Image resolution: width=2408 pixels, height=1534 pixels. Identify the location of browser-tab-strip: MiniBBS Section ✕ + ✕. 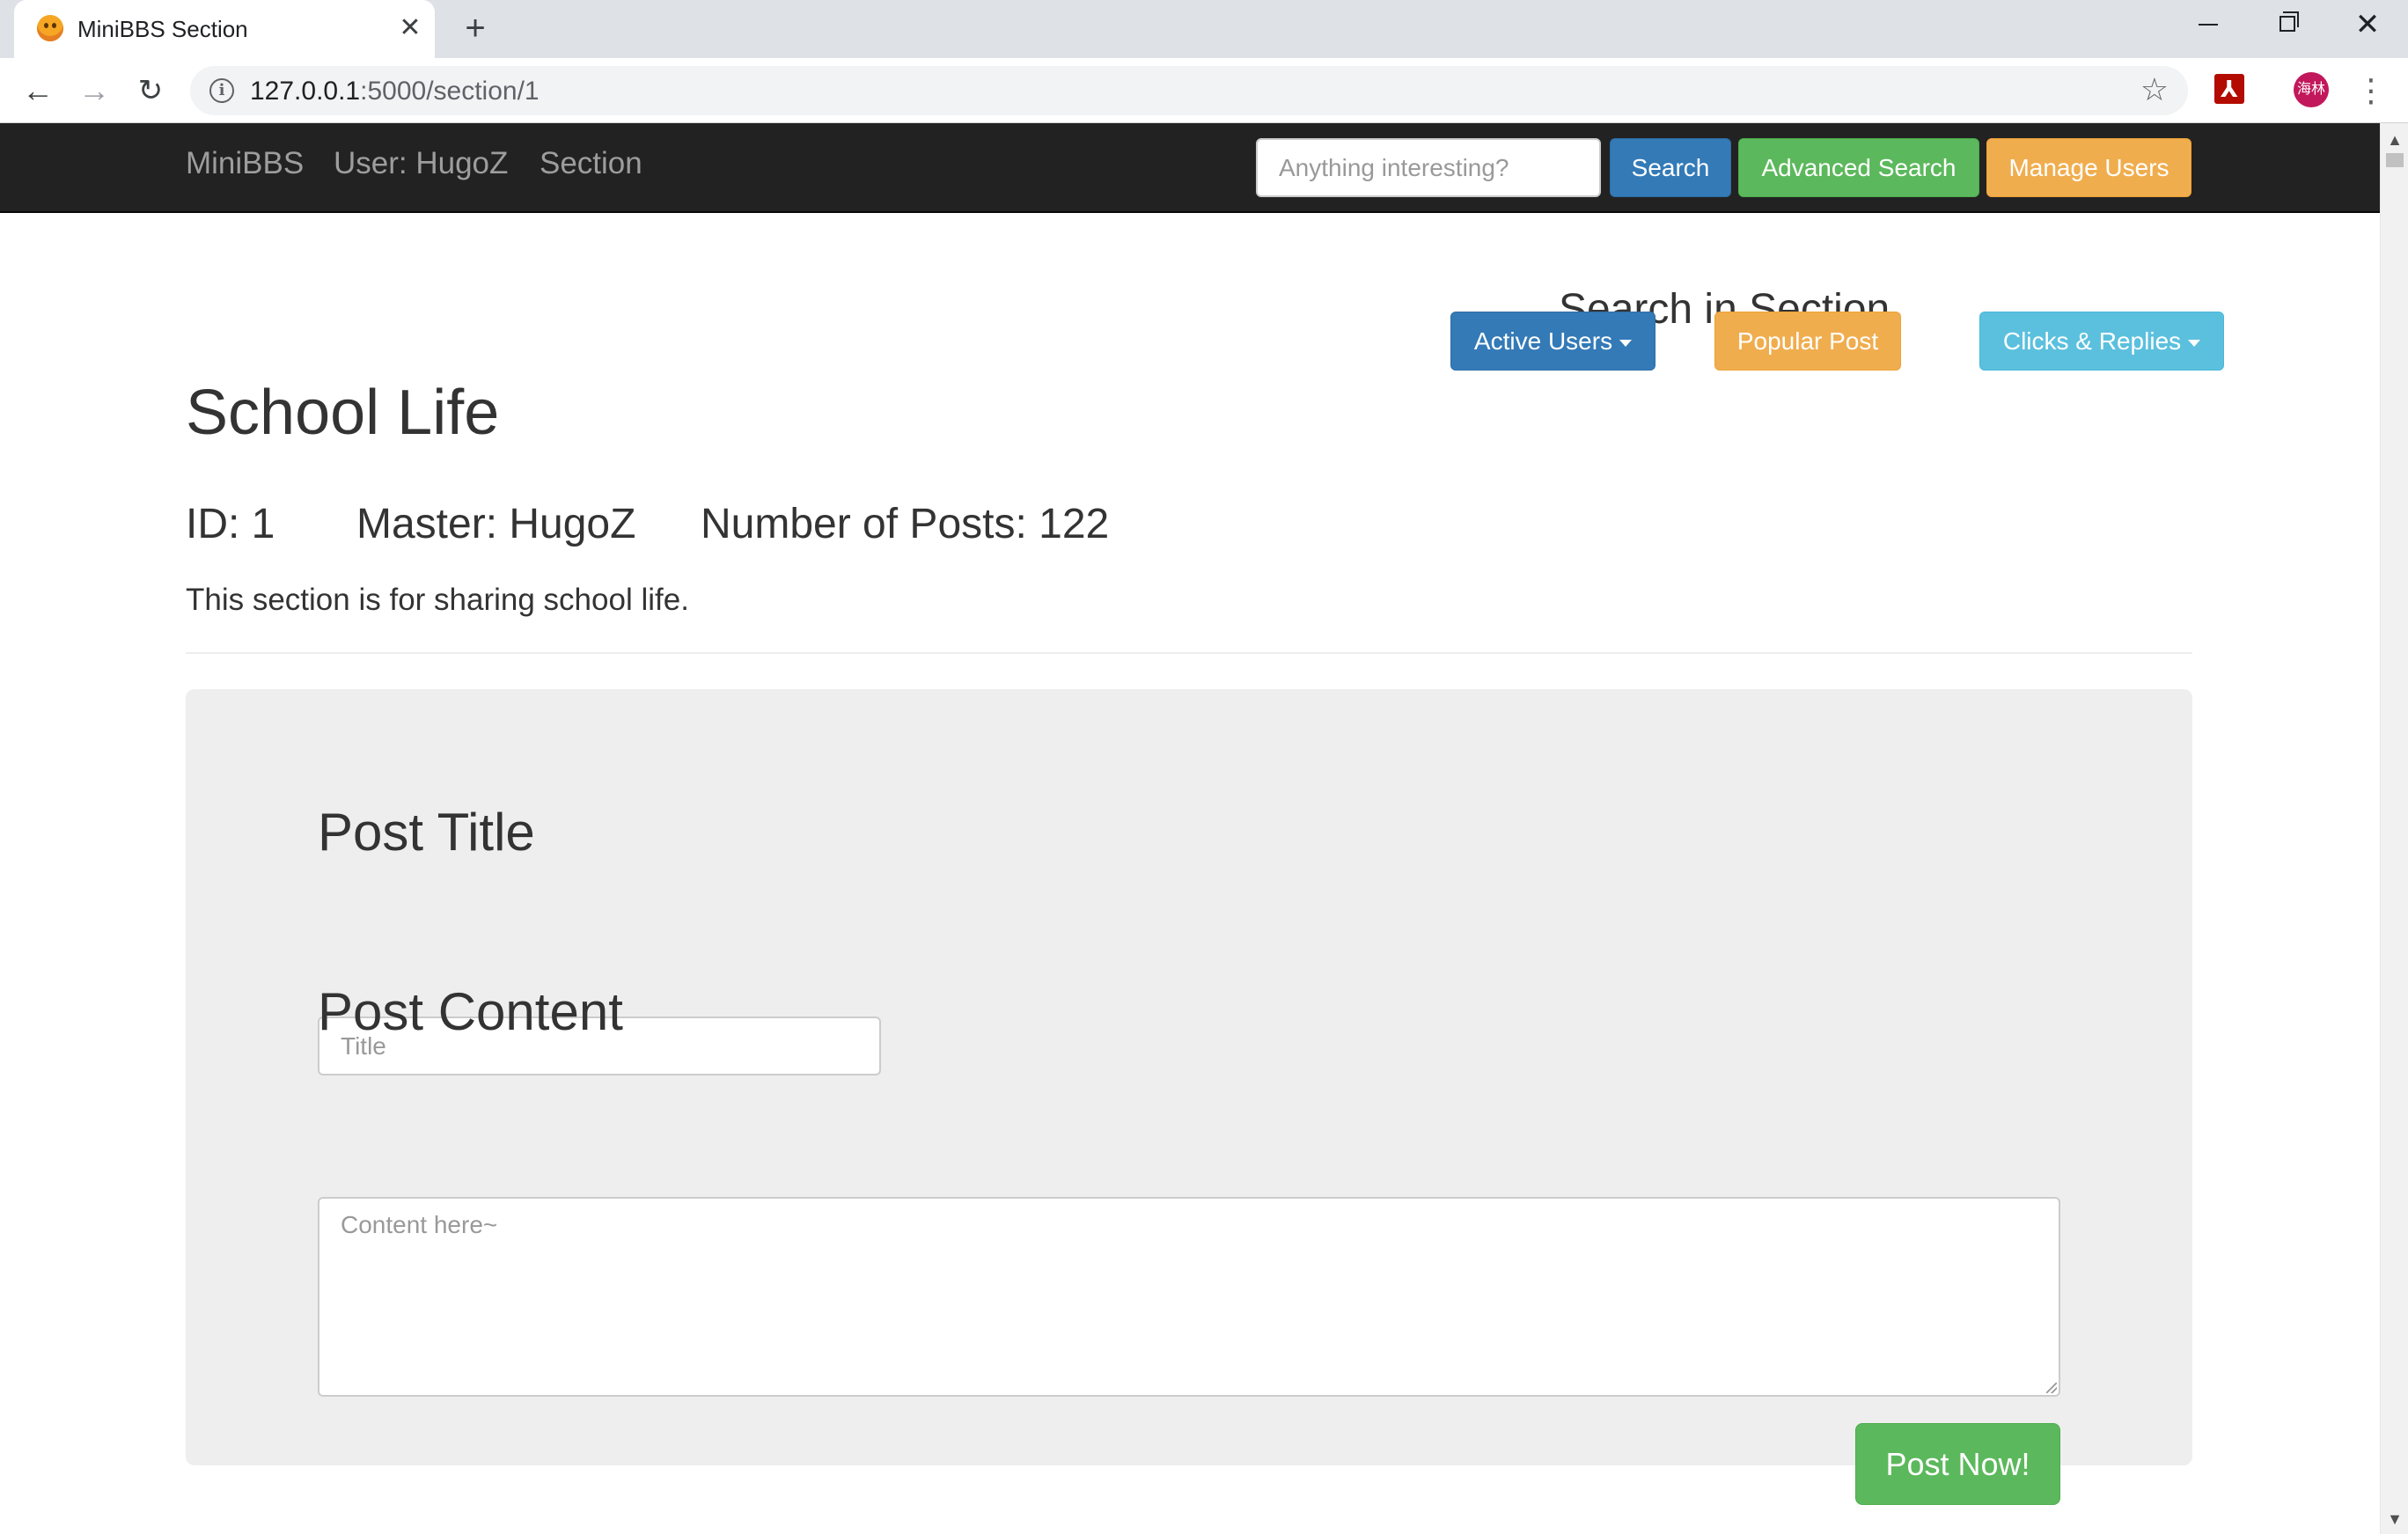
(1204, 29).